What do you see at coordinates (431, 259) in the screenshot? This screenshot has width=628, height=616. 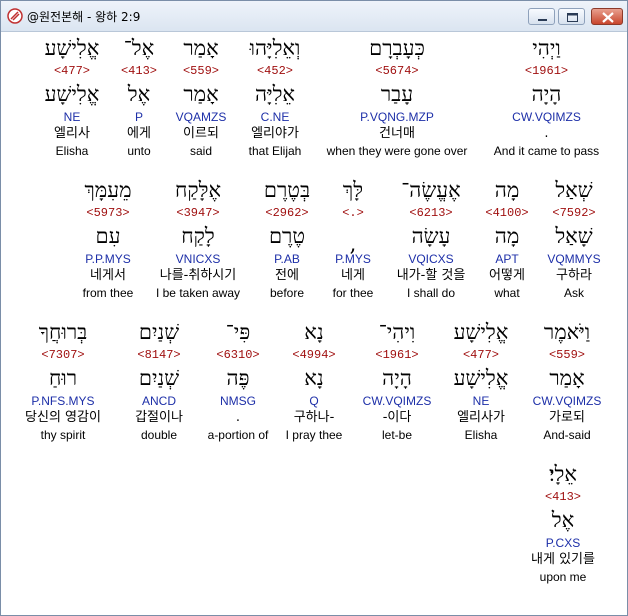 I see `parsing-code: VQICXS` at bounding box center [431, 259].